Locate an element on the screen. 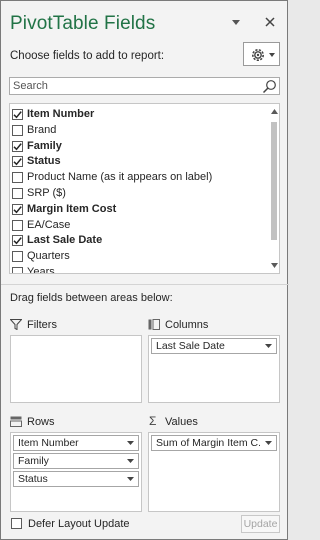 This screenshot has width=320, height=540. close-icon is located at coordinates (270, 22).